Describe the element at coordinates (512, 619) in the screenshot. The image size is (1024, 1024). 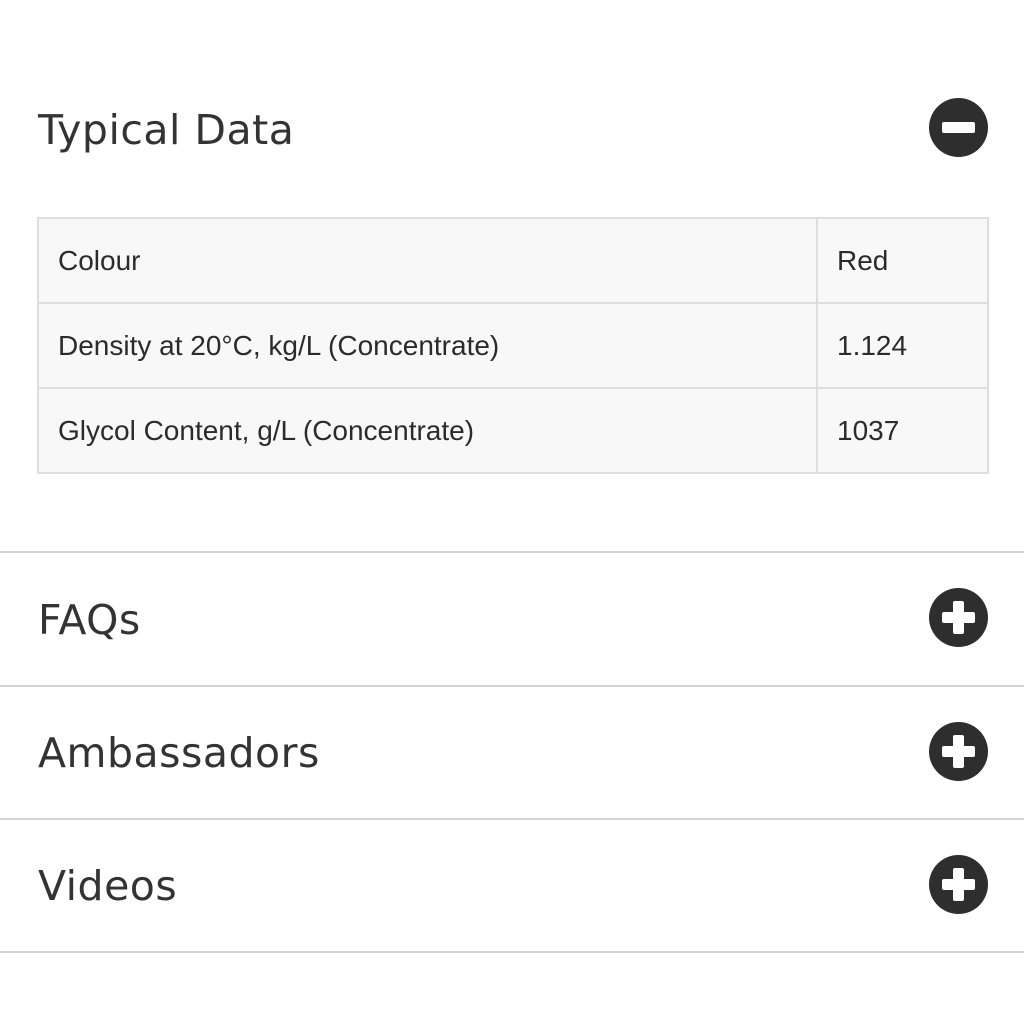
I see `accordion-header-faqs: FAQs` at that location.